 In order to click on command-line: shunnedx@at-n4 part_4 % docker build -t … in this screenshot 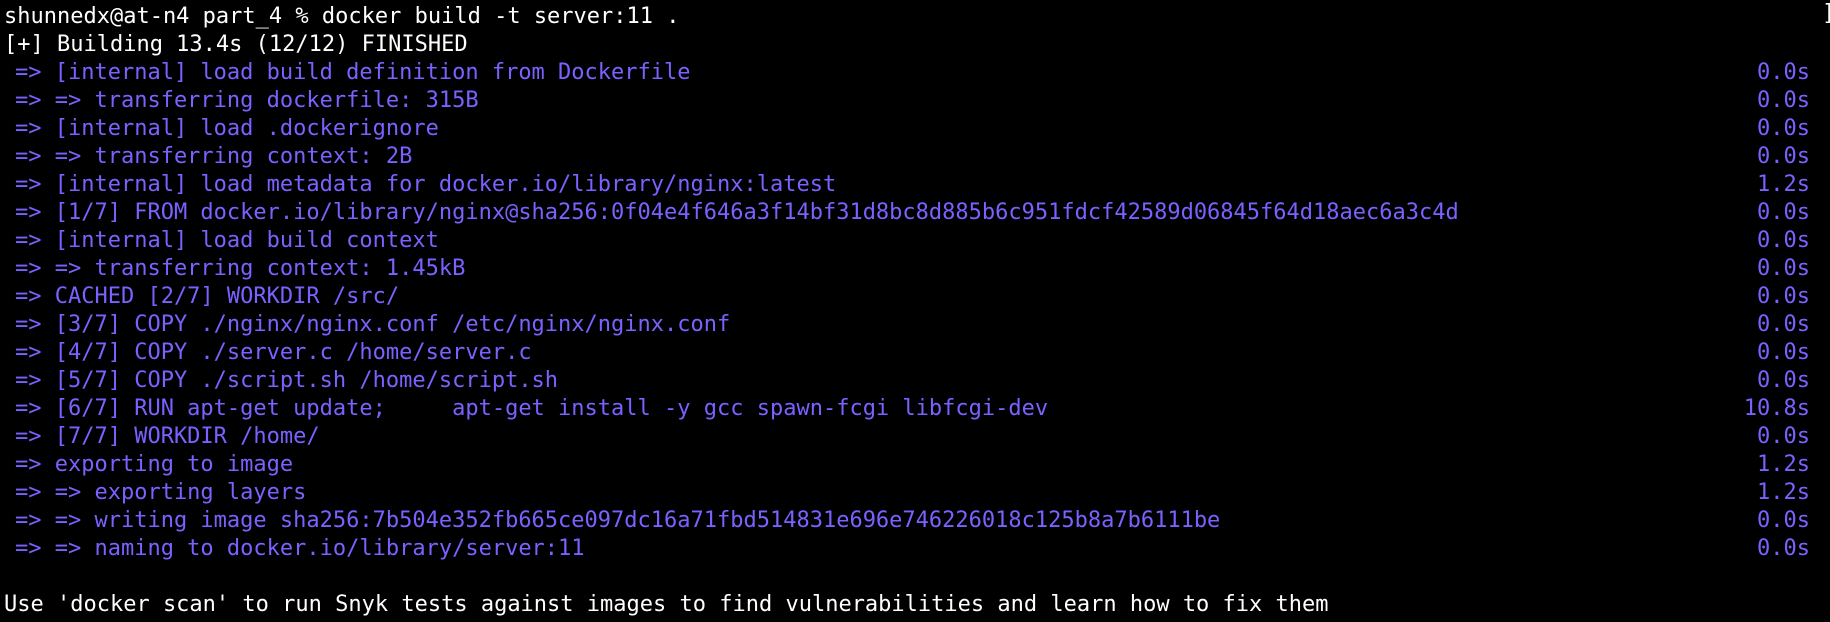, I will do `click(915, 17)`.